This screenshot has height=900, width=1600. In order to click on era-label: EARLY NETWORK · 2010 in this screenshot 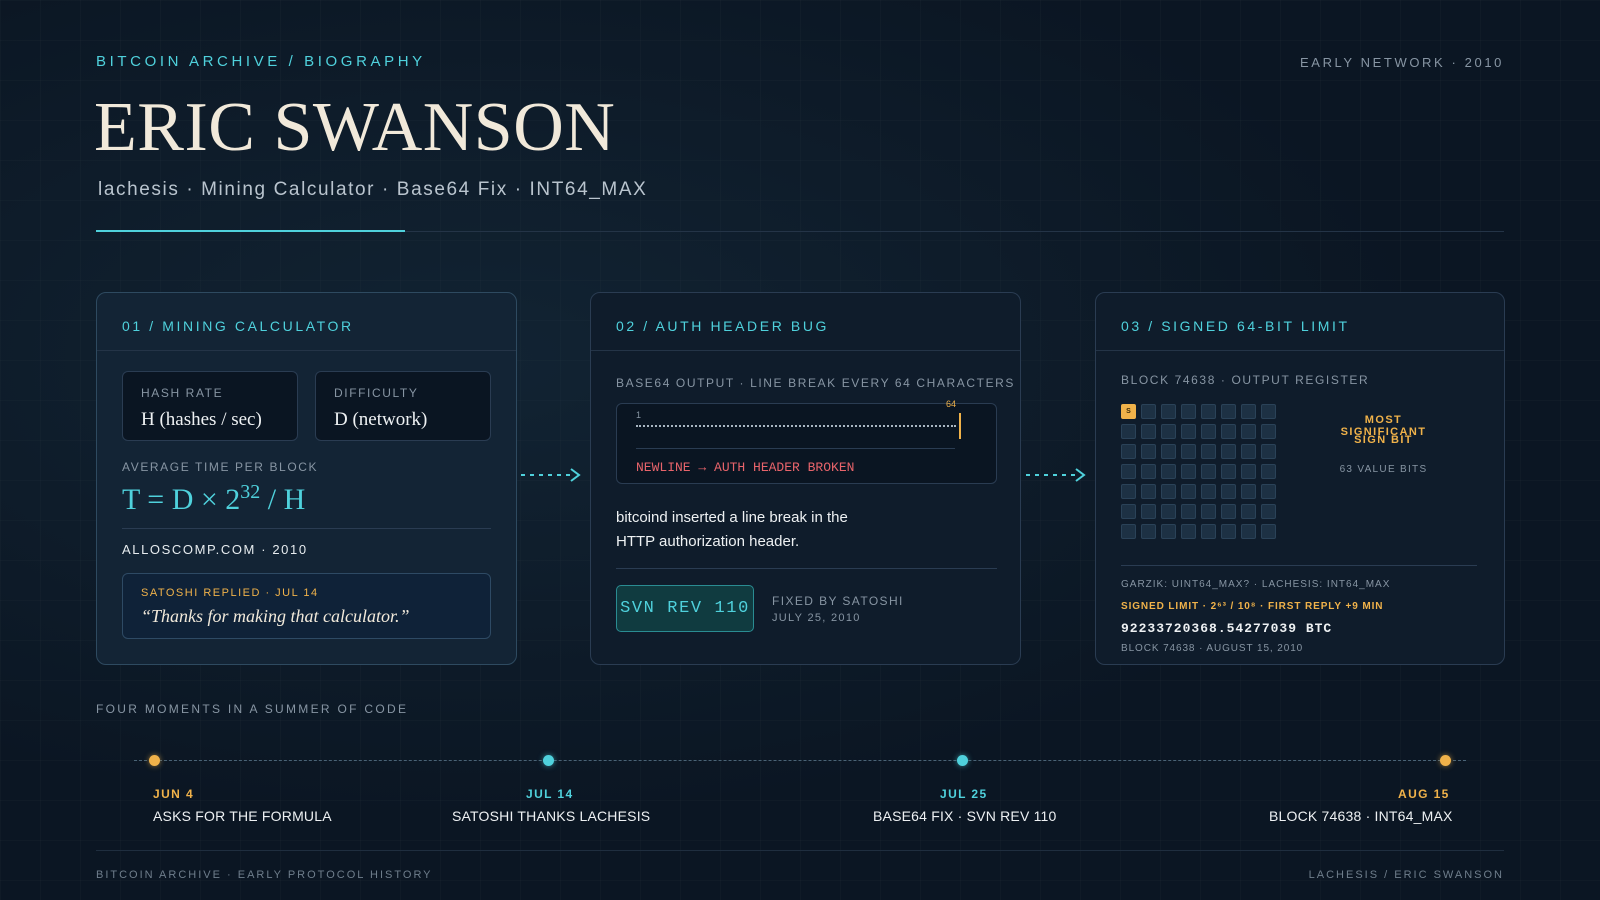, I will do `click(1402, 62)`.